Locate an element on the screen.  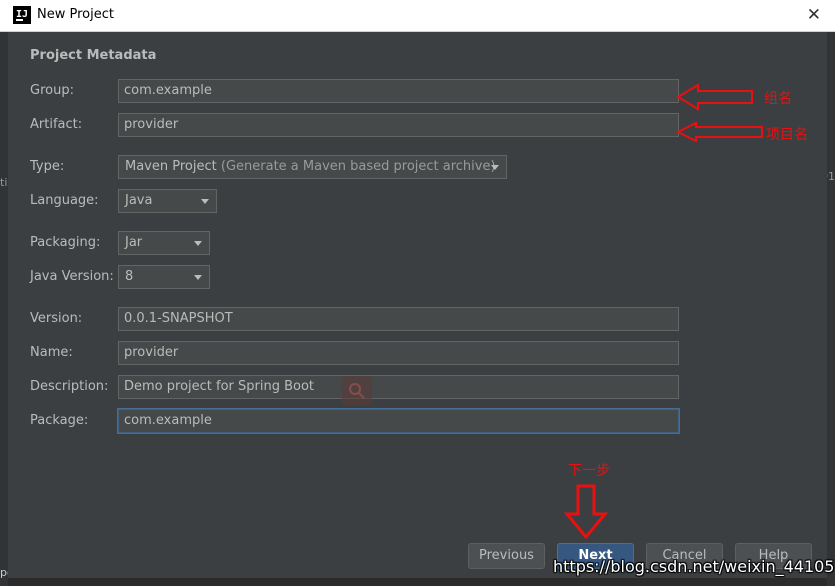
group-field: com.example is located at coordinates (398, 91).